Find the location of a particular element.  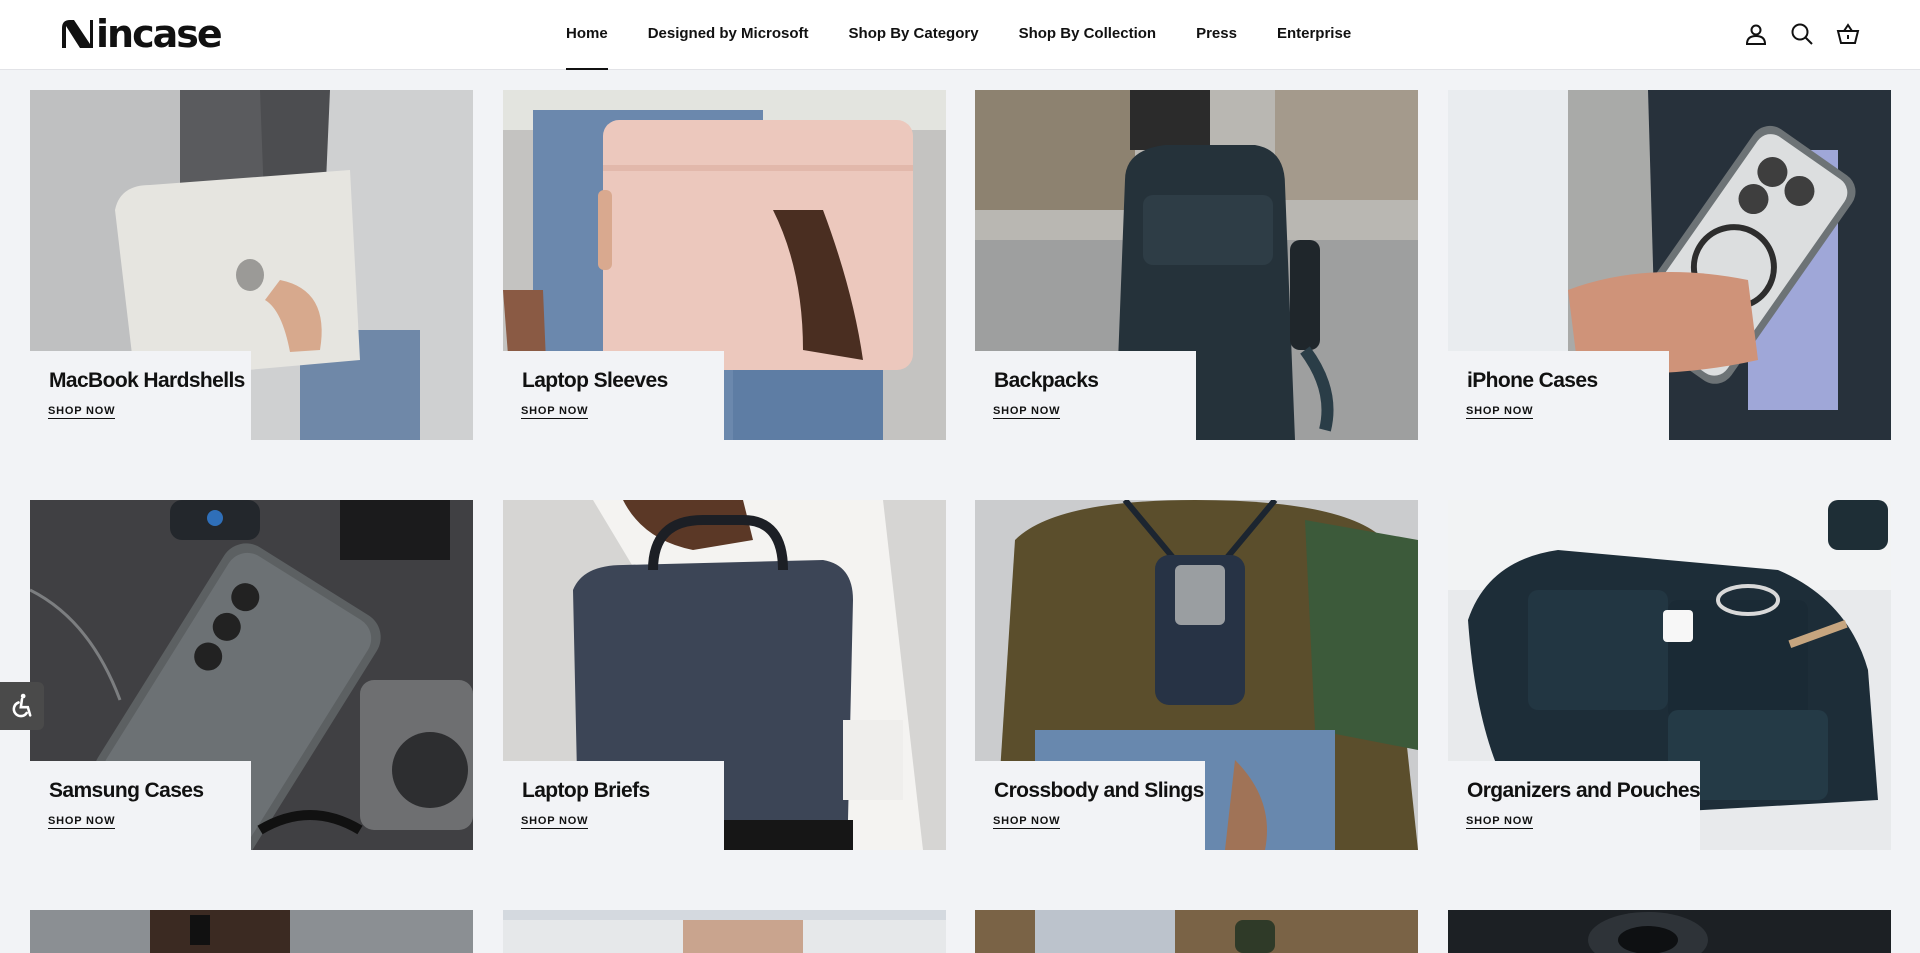

nav-item-shop-by-collection: Shop By Collection is located at coordinates (1088, 35).